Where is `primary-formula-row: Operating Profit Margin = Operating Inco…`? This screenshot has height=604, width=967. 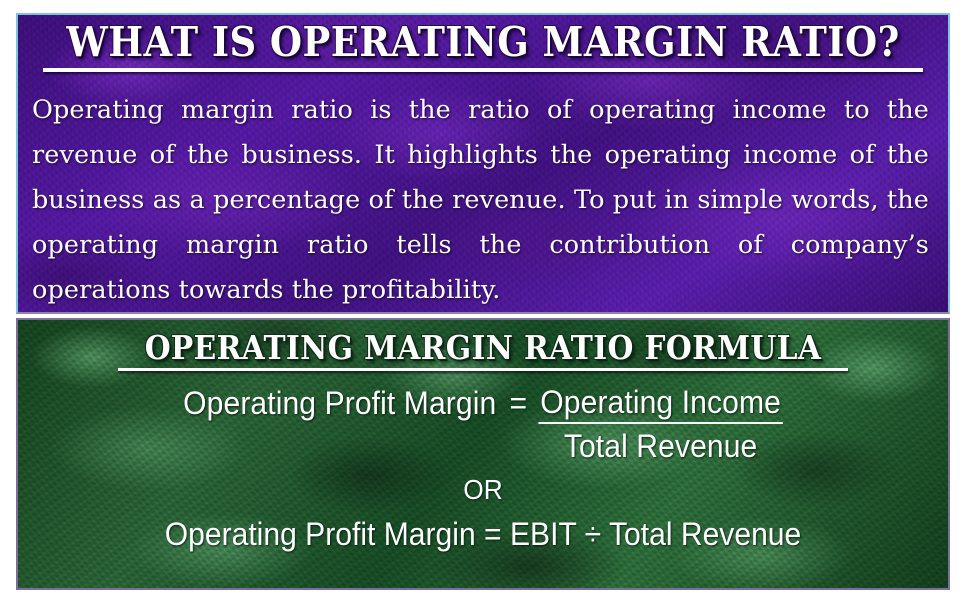 primary-formula-row: Operating Profit Margin = Operating Inco… is located at coordinates (483, 425).